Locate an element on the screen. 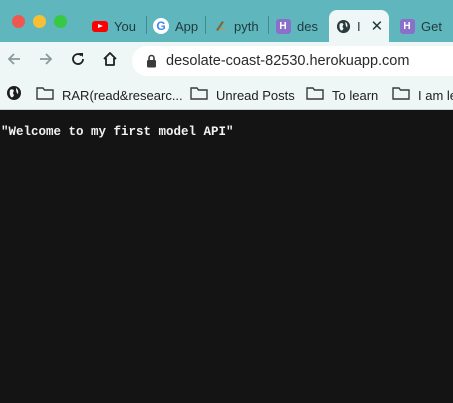 This screenshot has width=453, height=403. reload-icon is located at coordinates (78, 61).